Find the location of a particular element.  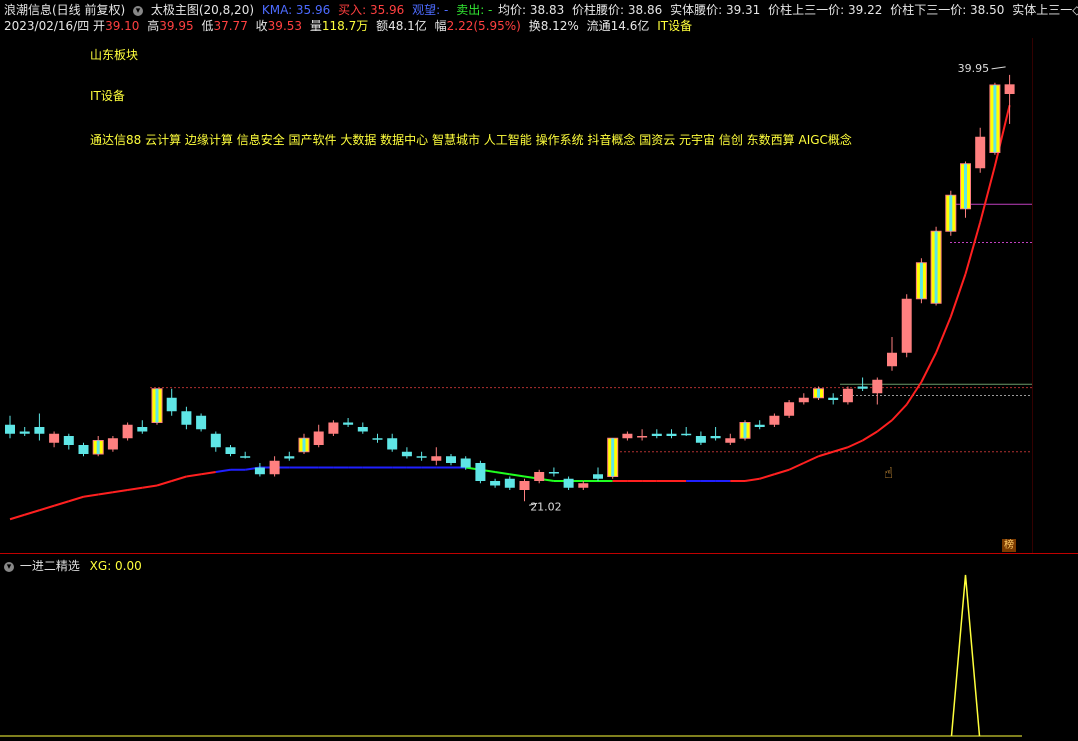

high-marker-arrow is located at coordinates (998, 68).